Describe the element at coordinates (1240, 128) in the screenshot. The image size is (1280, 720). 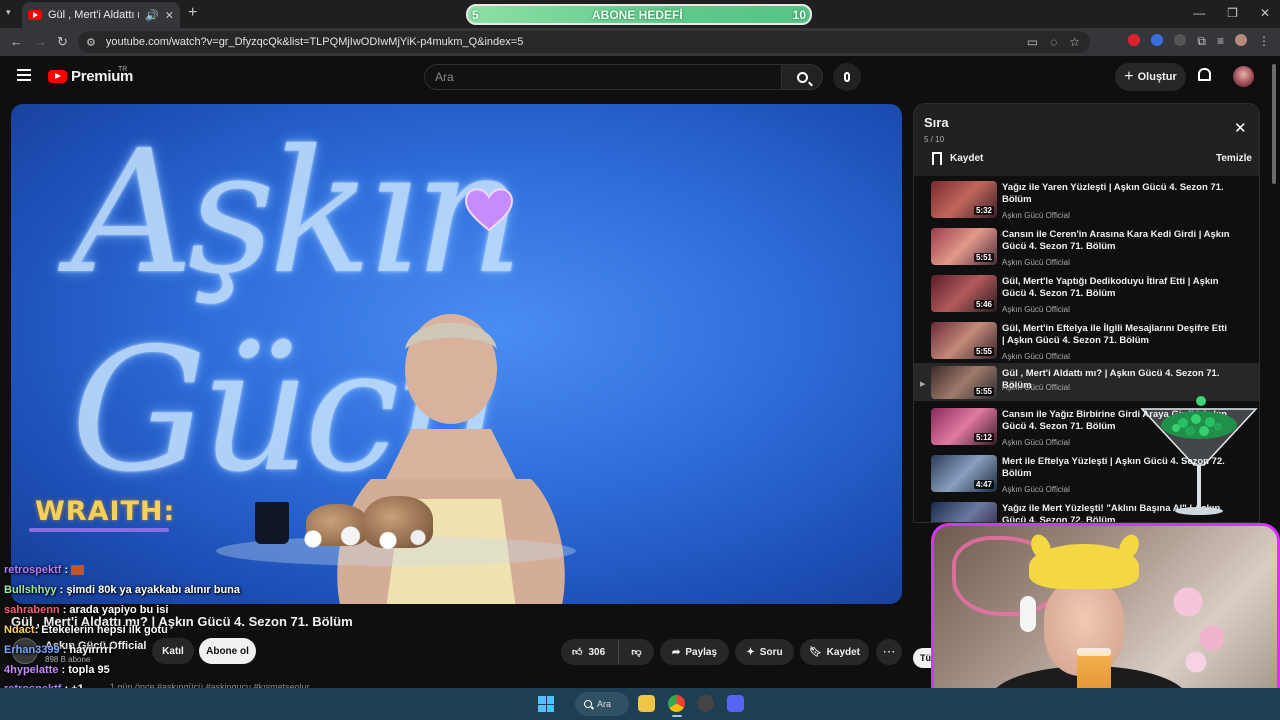
I see `close-icon: ✕` at that location.